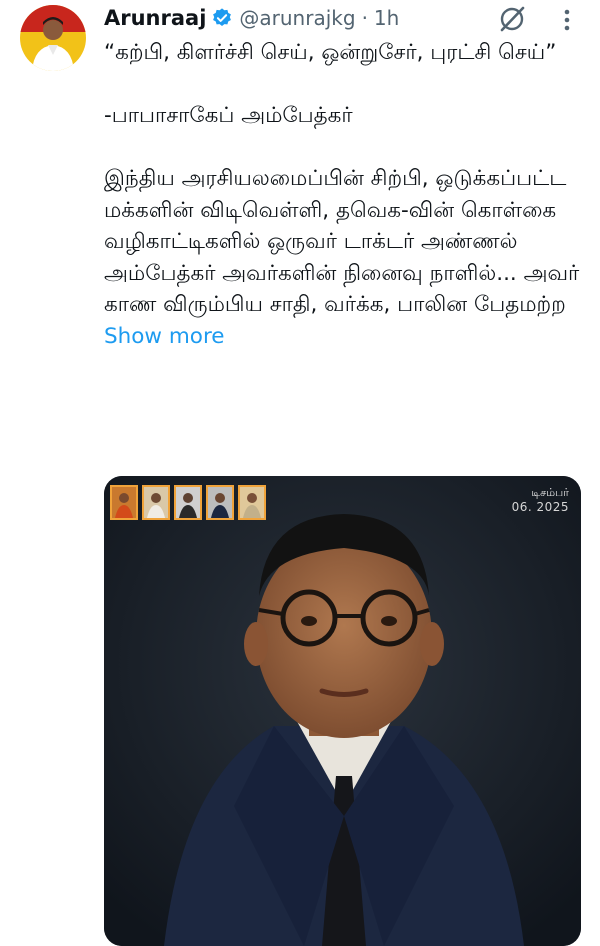 This screenshot has height=946, width=600. I want to click on author-handle: @arunrajkg, so click(297, 18).